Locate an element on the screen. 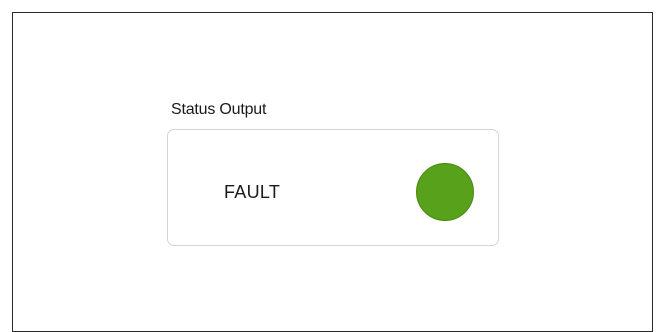 The height and width of the screenshot is (332, 656). status-value-text: FAULT is located at coordinates (252, 192).